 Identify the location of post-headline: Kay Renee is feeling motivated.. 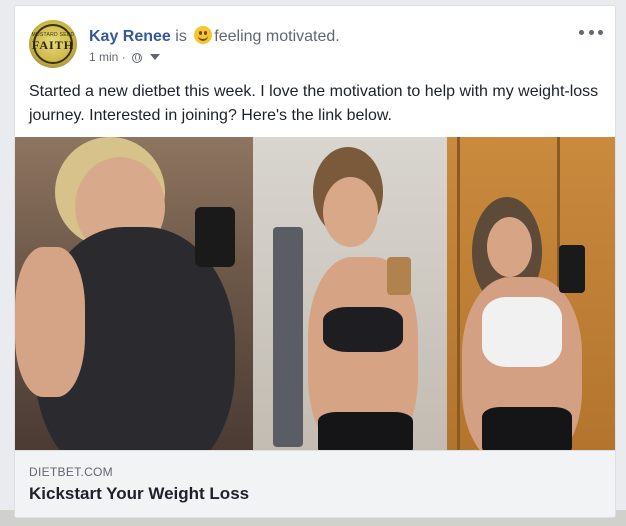
(214, 36).